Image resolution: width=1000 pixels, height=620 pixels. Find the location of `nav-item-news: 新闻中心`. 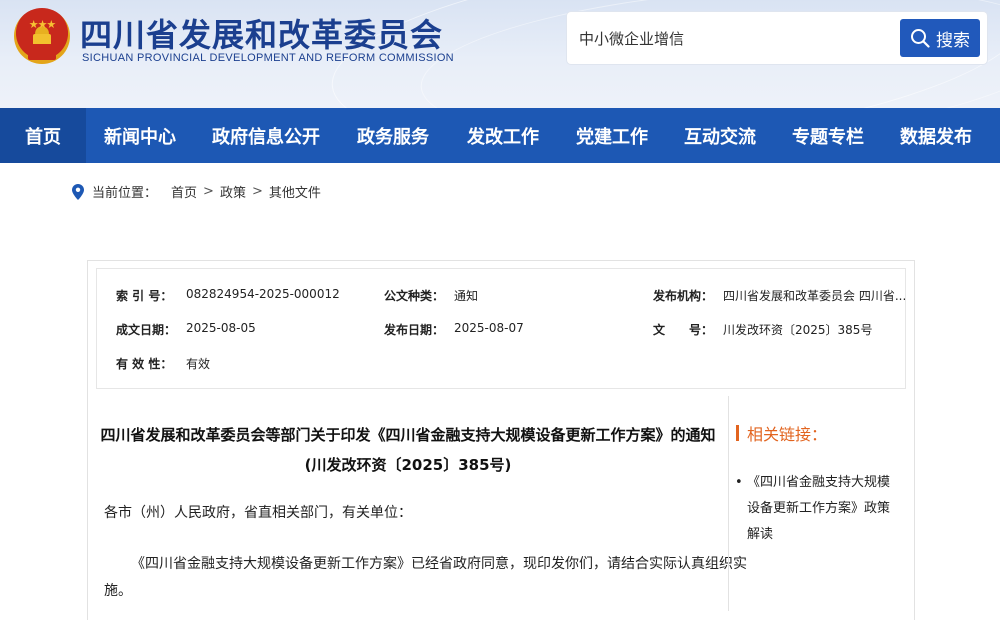

nav-item-news: 新闻中心 is located at coordinates (140, 135).